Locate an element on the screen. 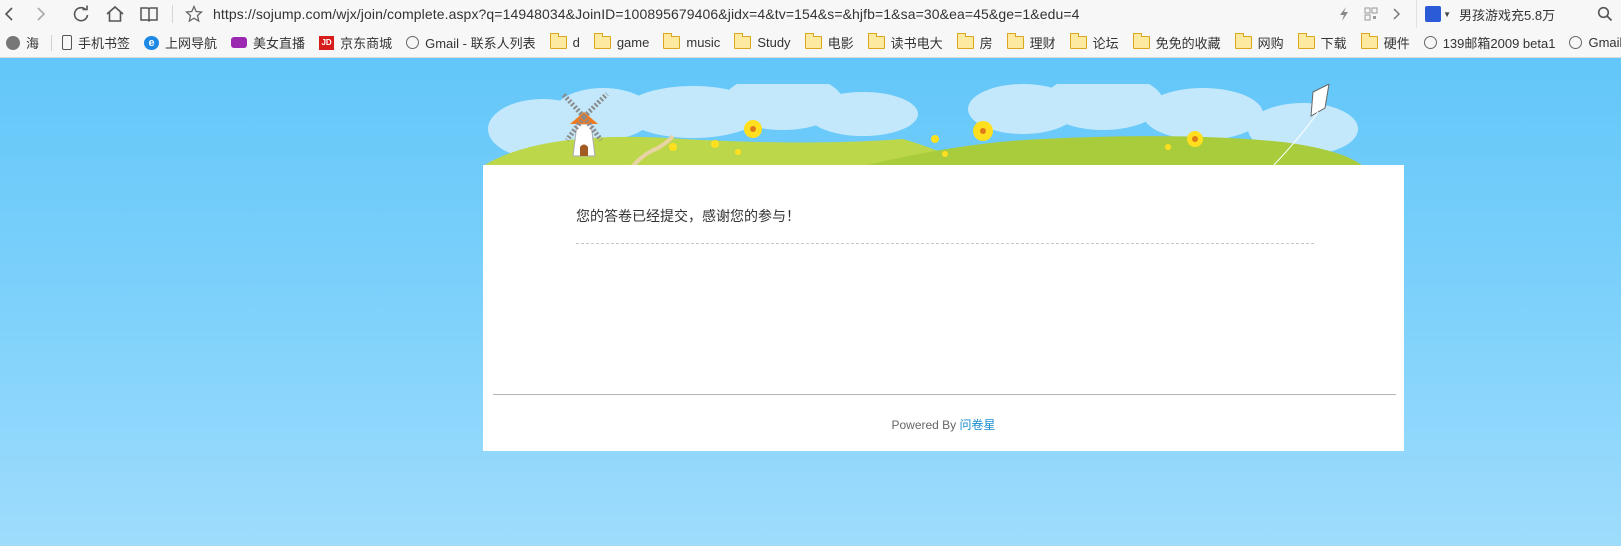  bookmark-item: 理财 is located at coordinates (1032, 42).